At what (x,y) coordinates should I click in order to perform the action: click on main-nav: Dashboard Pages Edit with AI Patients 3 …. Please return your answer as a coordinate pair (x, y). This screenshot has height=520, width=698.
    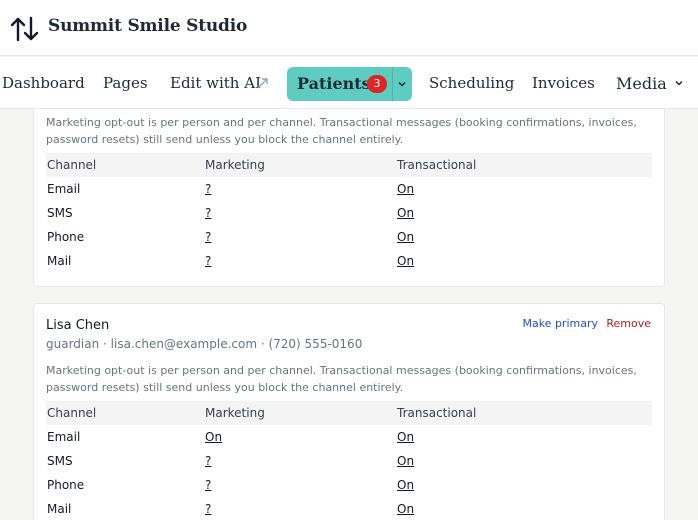
    Looking at the image, I should click on (349, 83).